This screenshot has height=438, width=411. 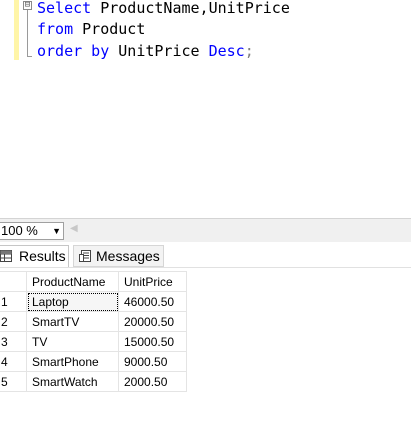 What do you see at coordinates (13, 341) in the screenshot?
I see `row-number: 3` at bounding box center [13, 341].